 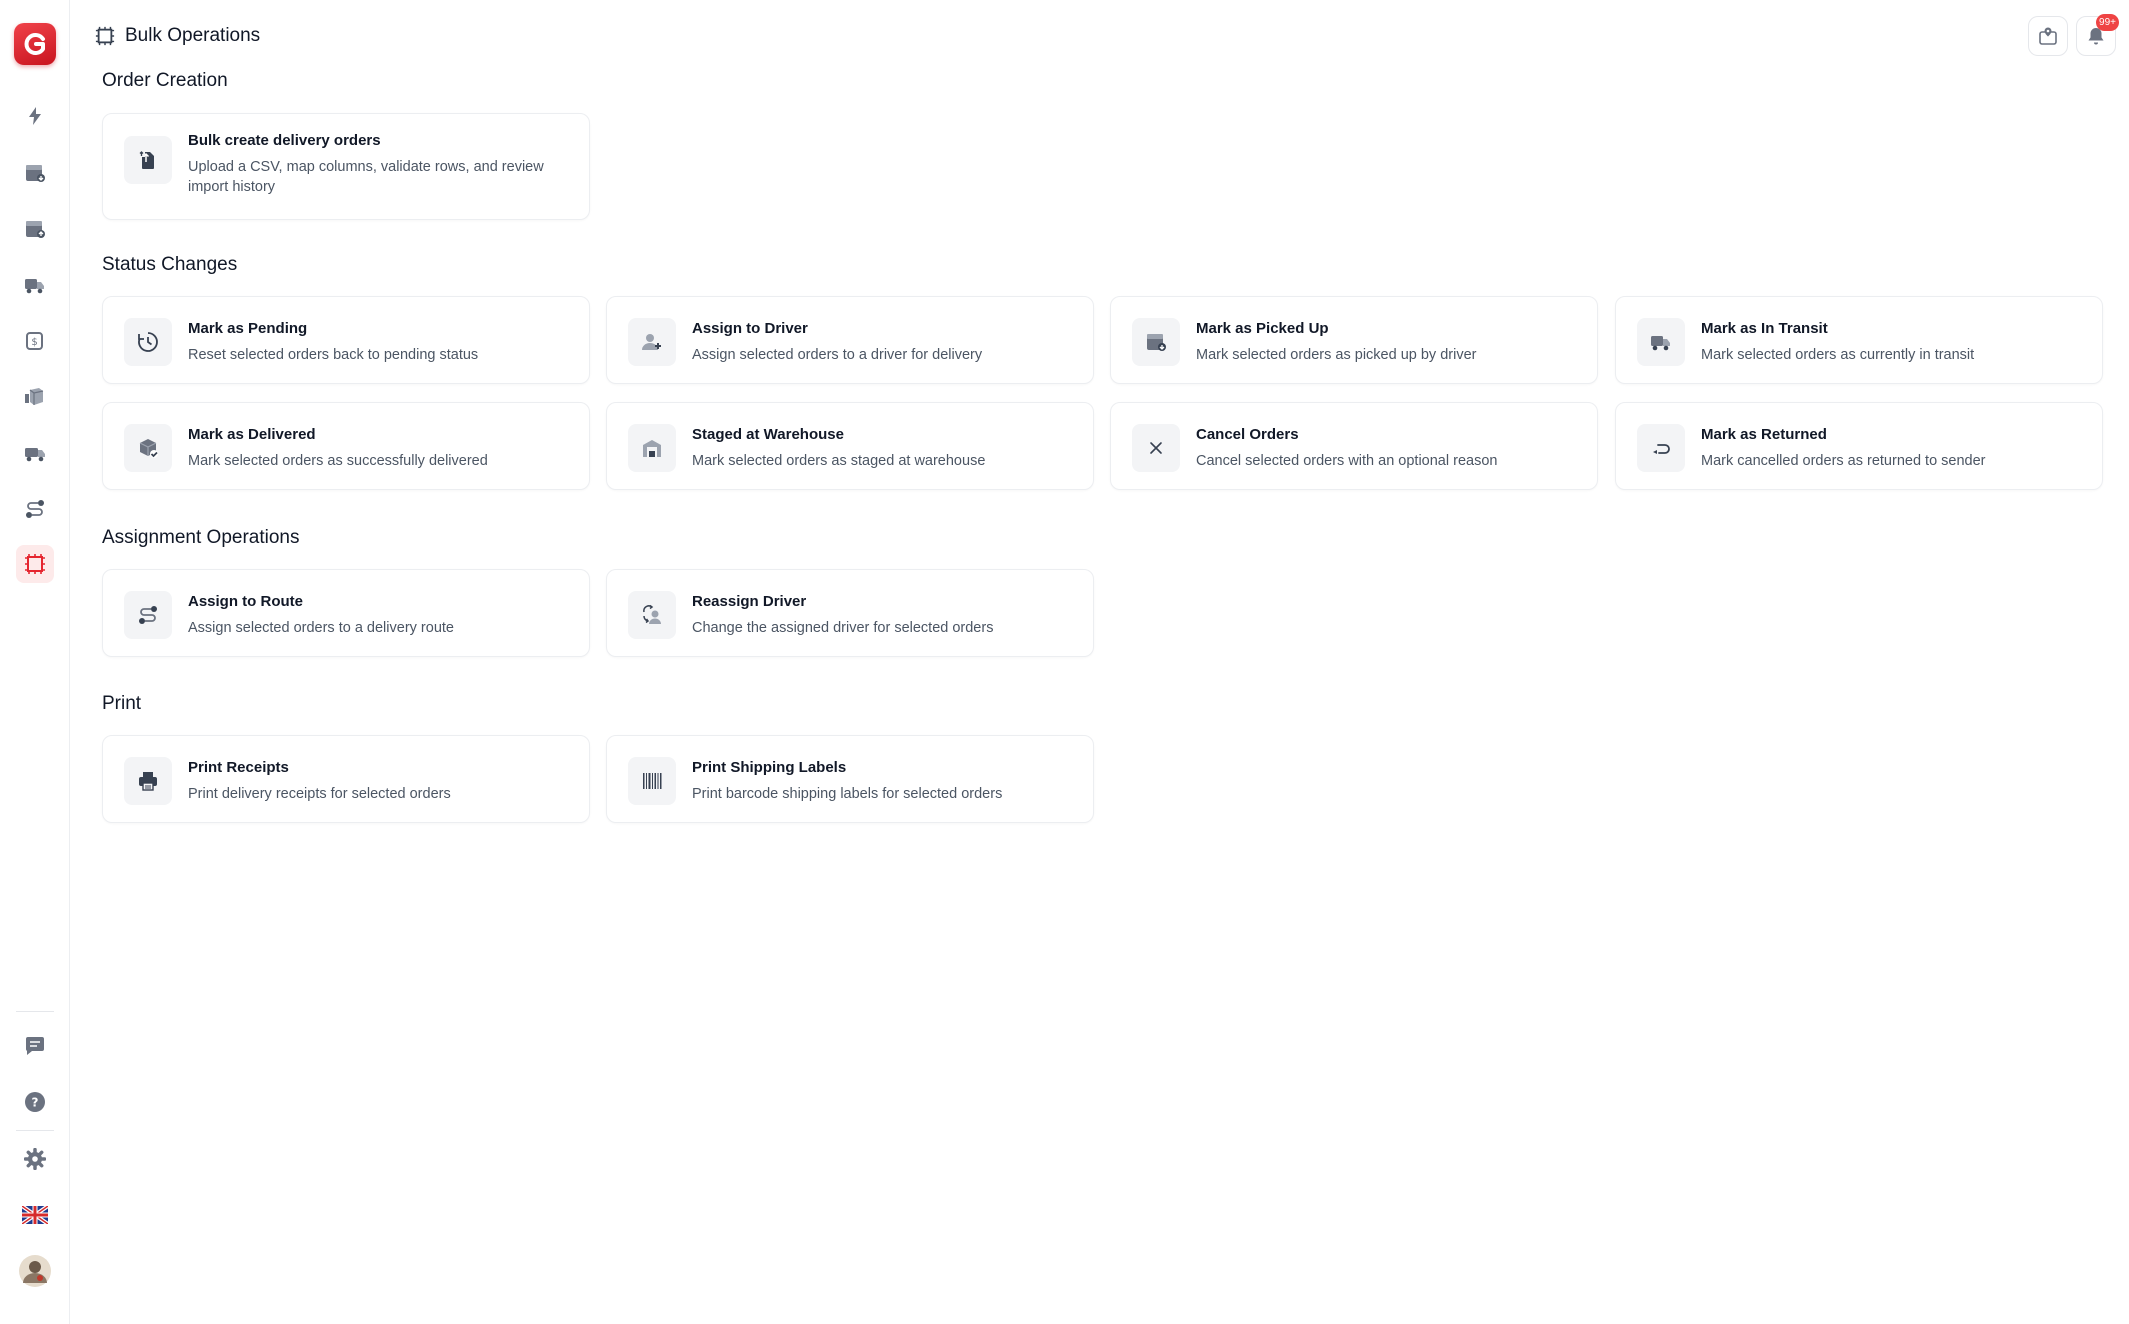 What do you see at coordinates (1156, 342) in the screenshot?
I see `package-pickup-icon` at bounding box center [1156, 342].